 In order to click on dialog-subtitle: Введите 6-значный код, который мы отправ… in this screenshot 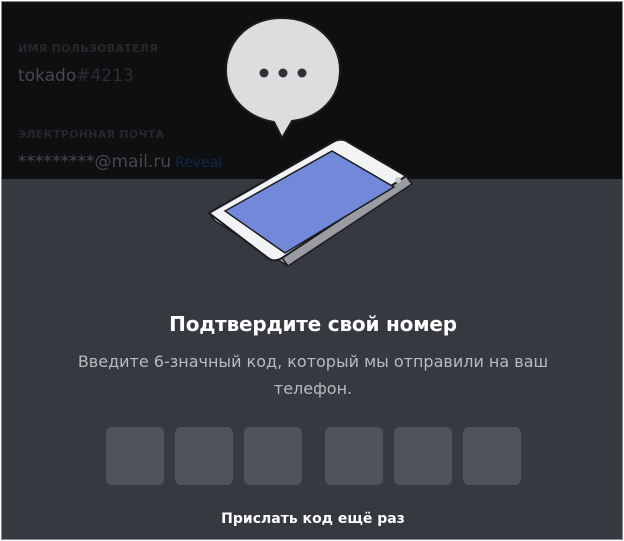, I will do `click(313, 375)`.